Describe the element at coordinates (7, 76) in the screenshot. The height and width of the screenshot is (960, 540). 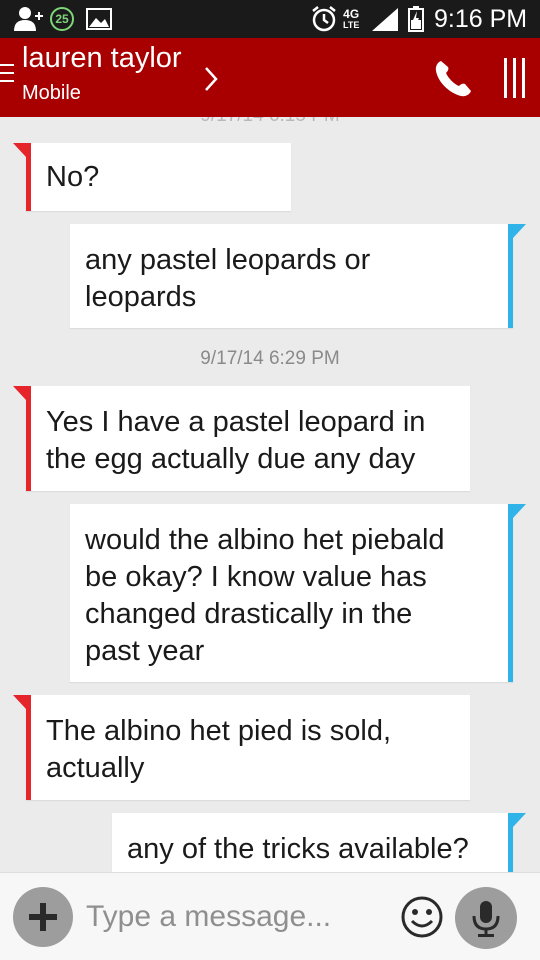
I see `drawer-icon` at that location.